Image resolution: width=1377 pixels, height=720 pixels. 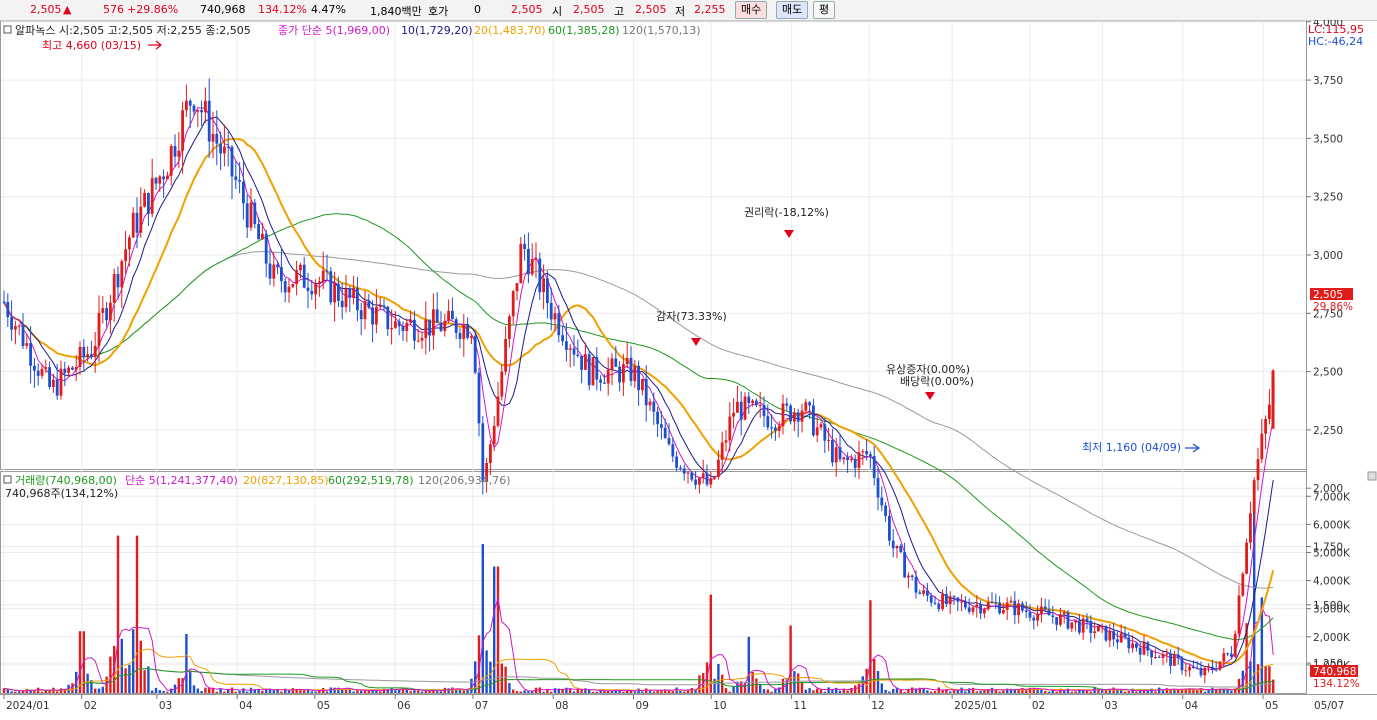 I want to click on legend-ma5: 종가 단순 5(1,969,00), so click(x=334, y=30).